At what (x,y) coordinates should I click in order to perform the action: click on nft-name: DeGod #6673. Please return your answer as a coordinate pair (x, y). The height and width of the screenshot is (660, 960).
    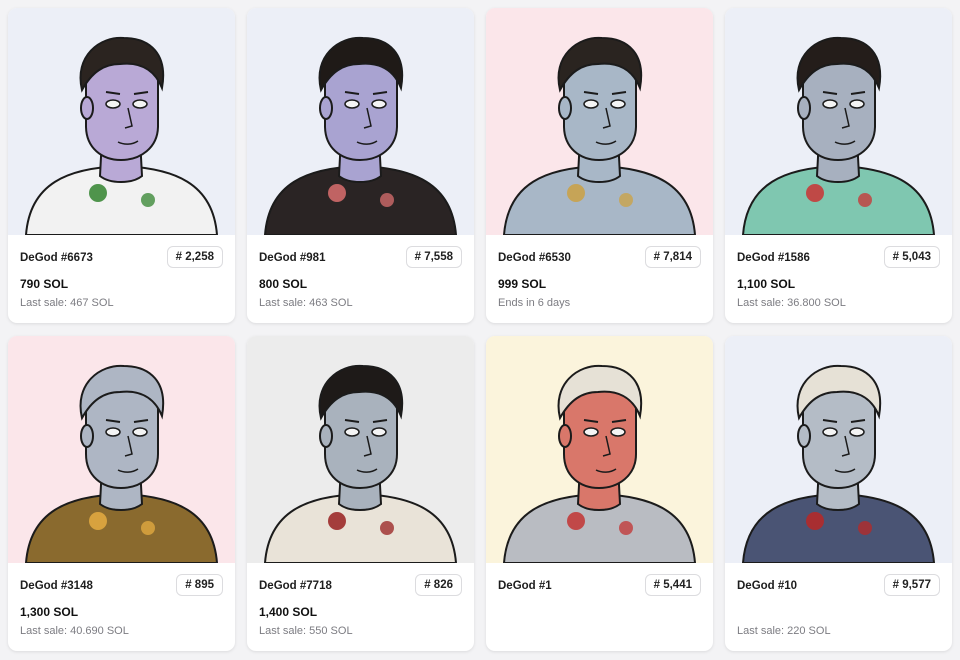
    Looking at the image, I should click on (56, 258).